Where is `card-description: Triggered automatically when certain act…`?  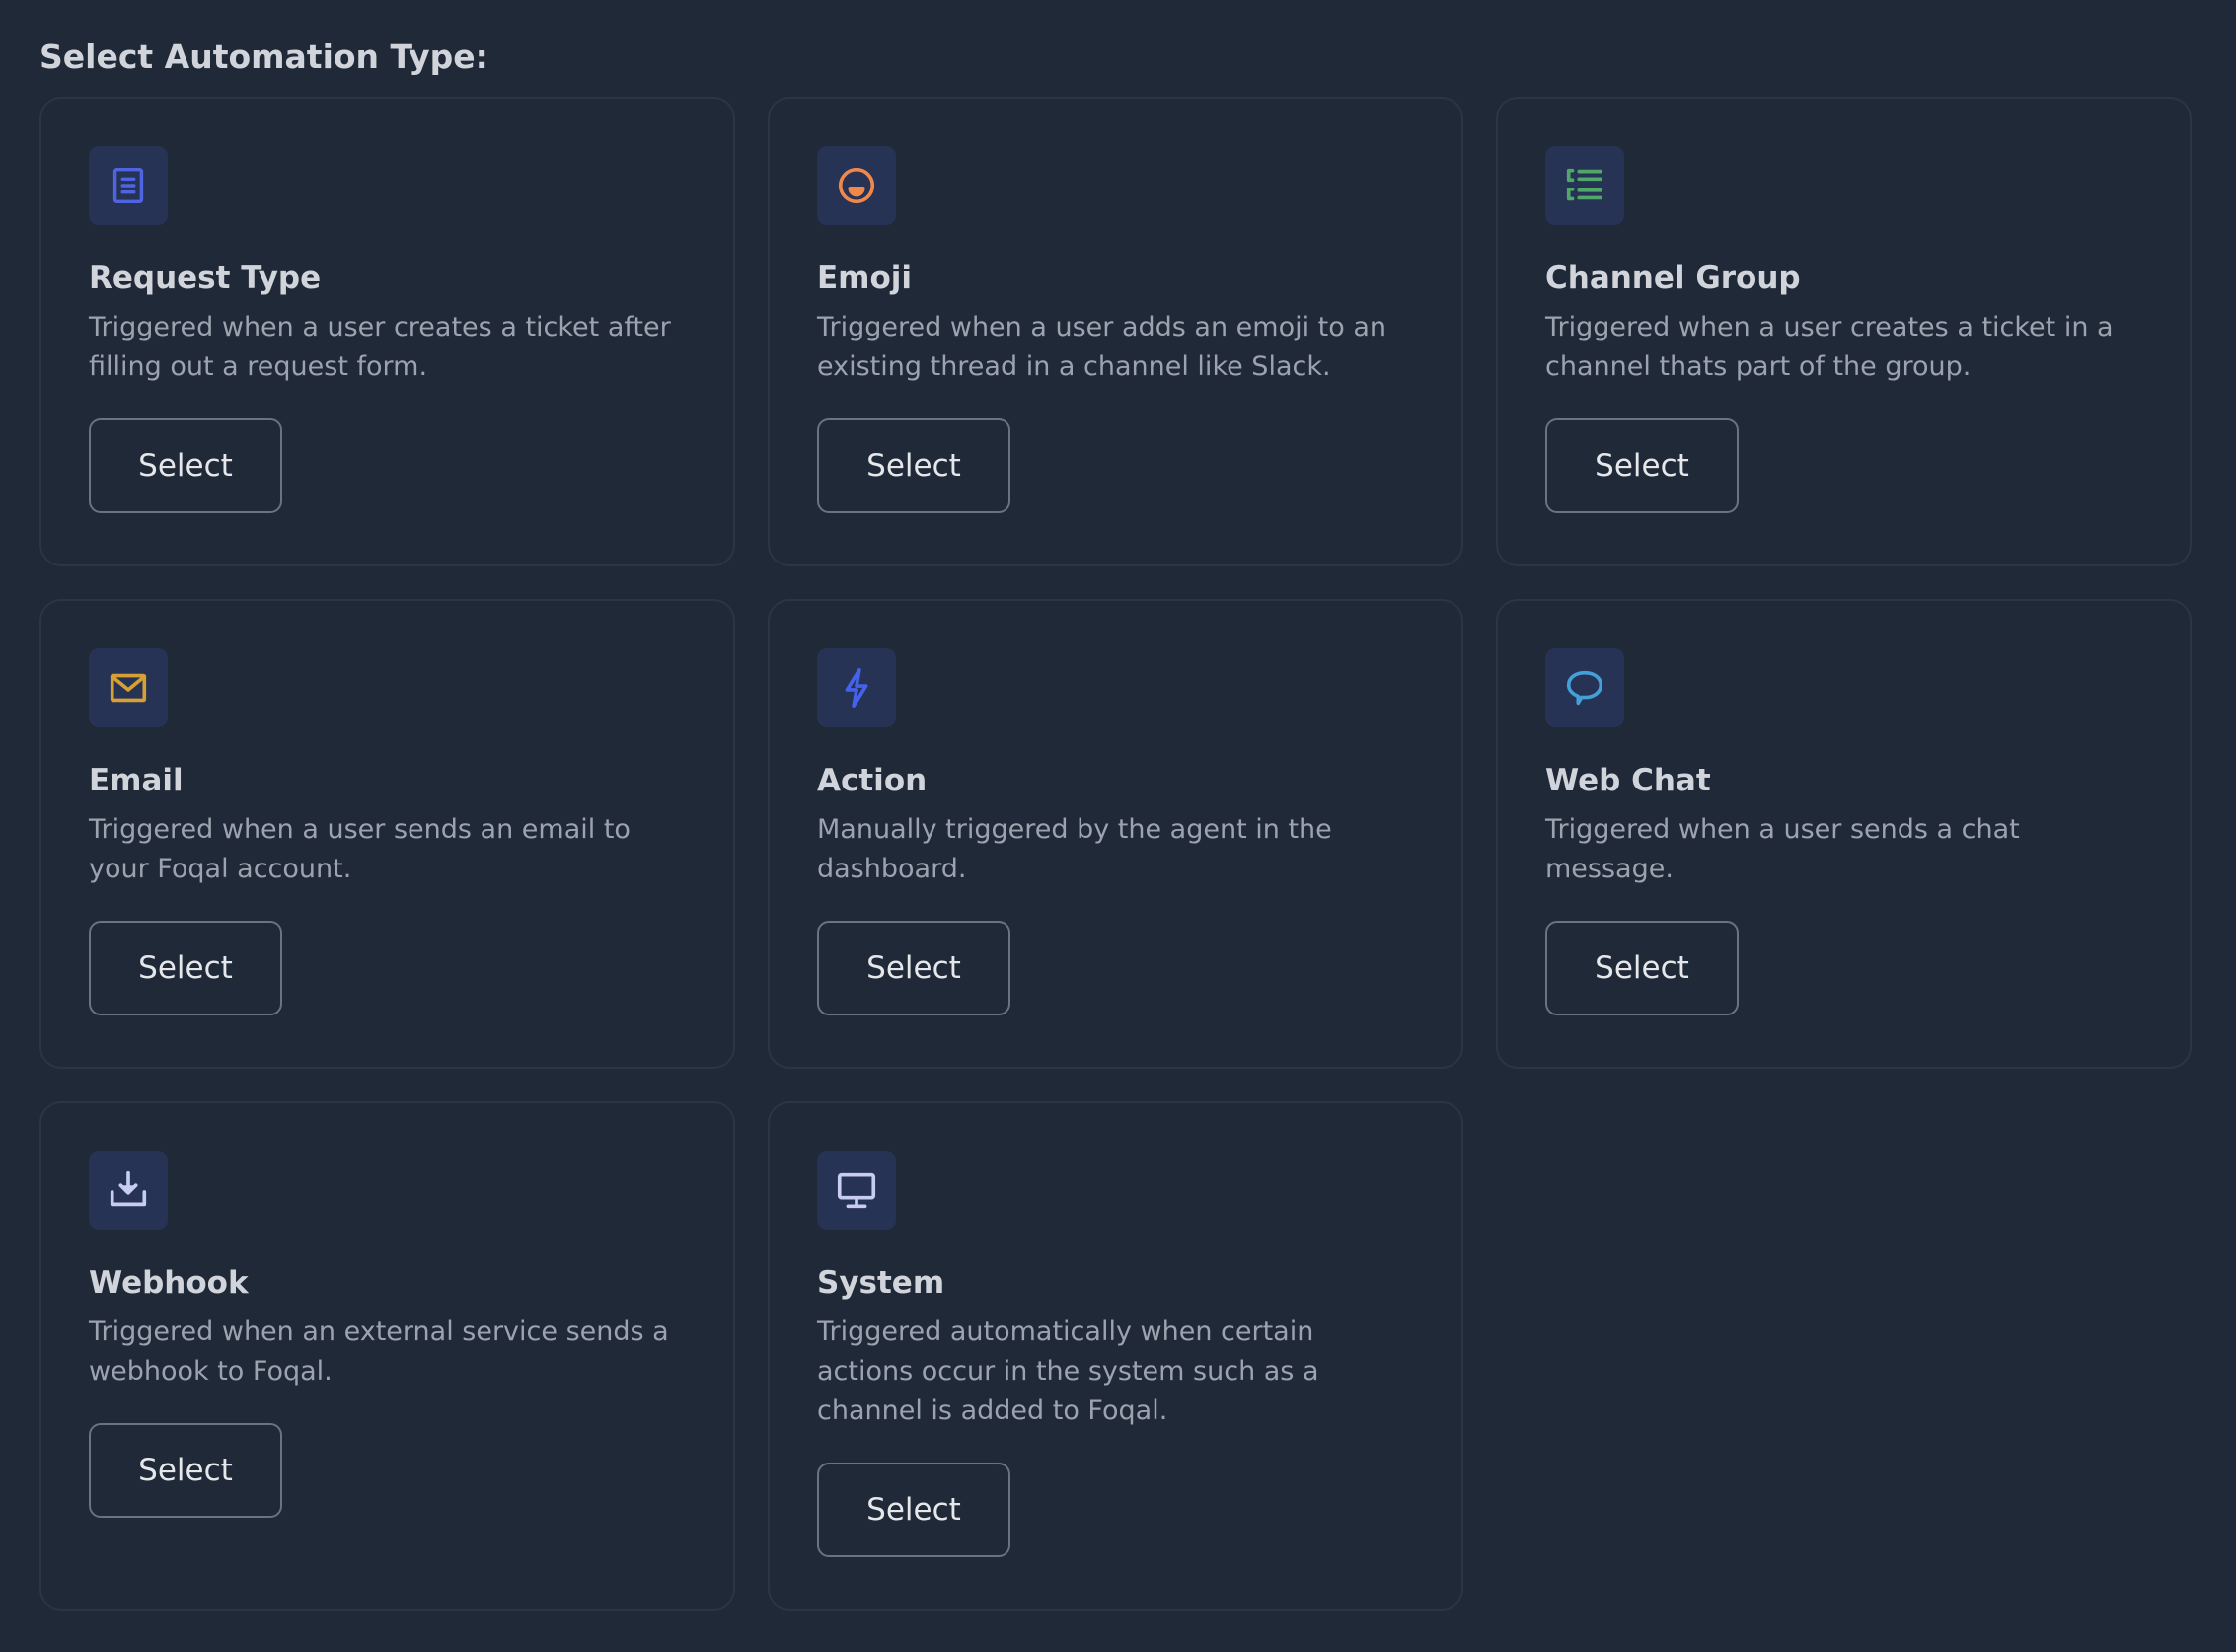 card-description: Triggered automatically when certain act… is located at coordinates (1068, 1371).